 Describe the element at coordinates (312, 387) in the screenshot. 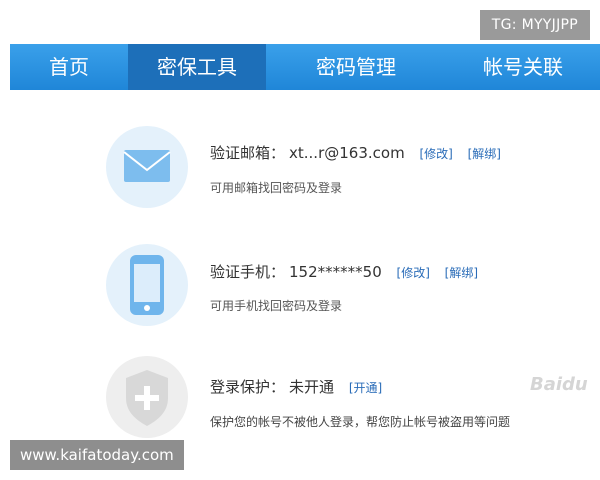

I see `login-protection-status: 未开通` at that location.